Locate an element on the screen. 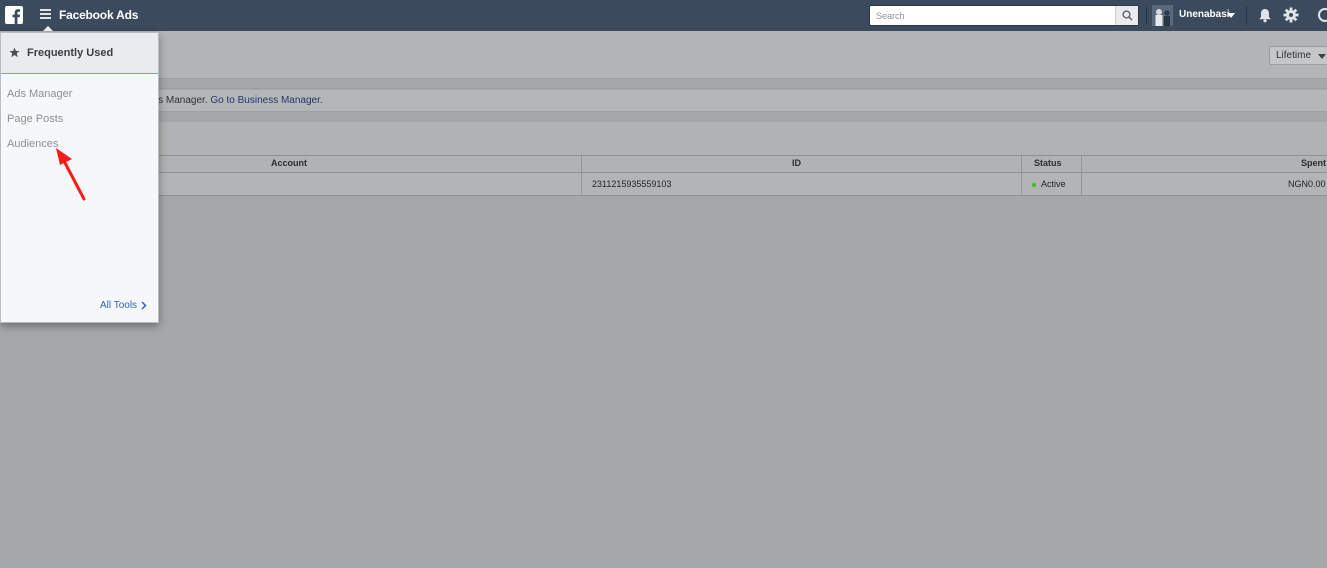  star-icon is located at coordinates (14, 52).